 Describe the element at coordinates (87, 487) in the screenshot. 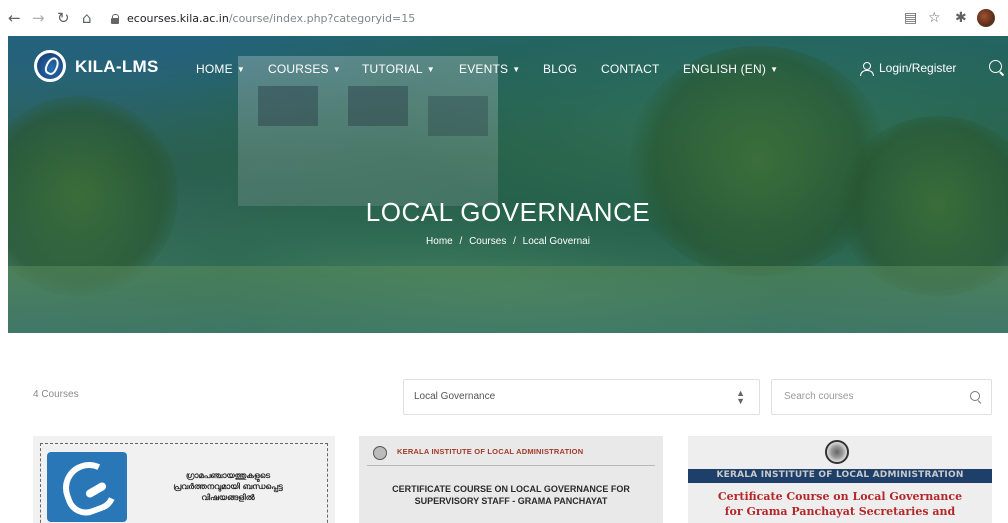

I see `sign-language-hand-icon` at that location.